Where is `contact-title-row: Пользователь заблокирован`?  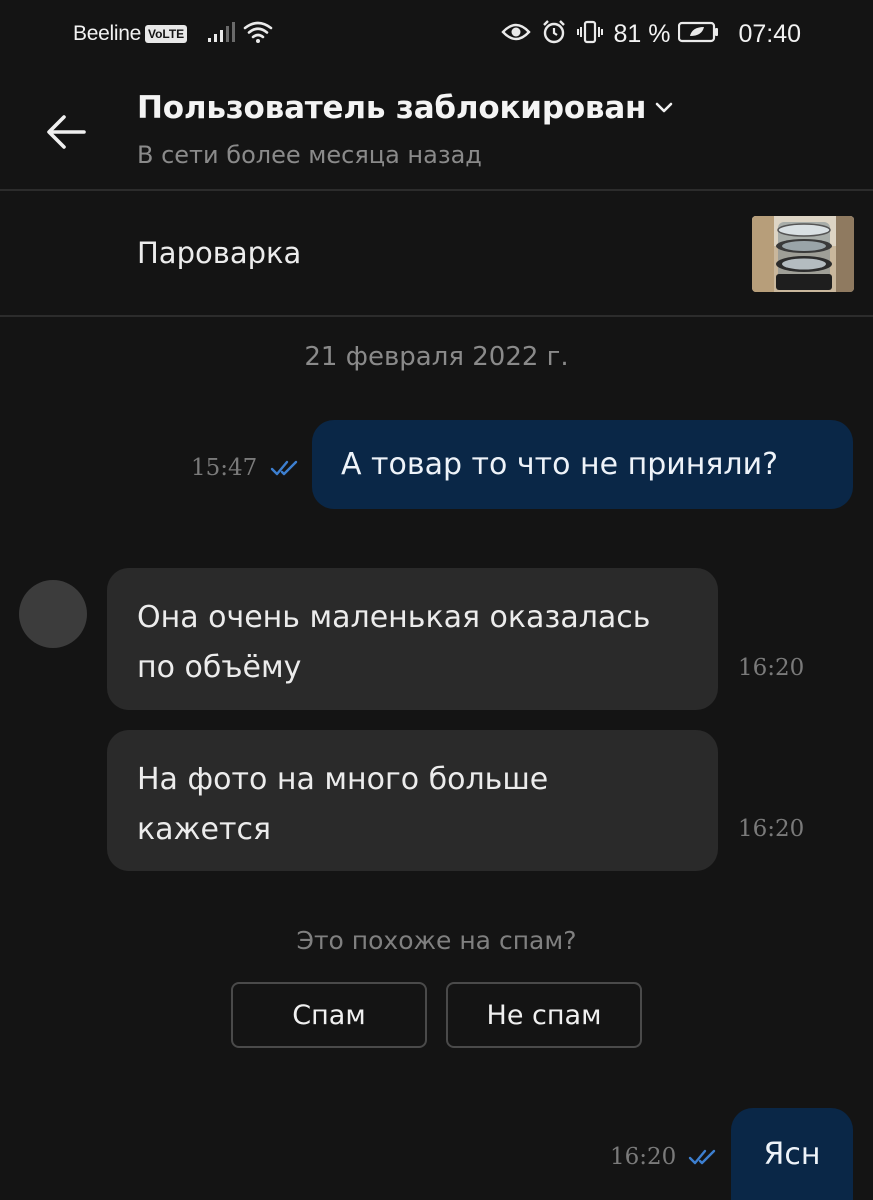 contact-title-row: Пользователь заблокирован is located at coordinates (405, 108).